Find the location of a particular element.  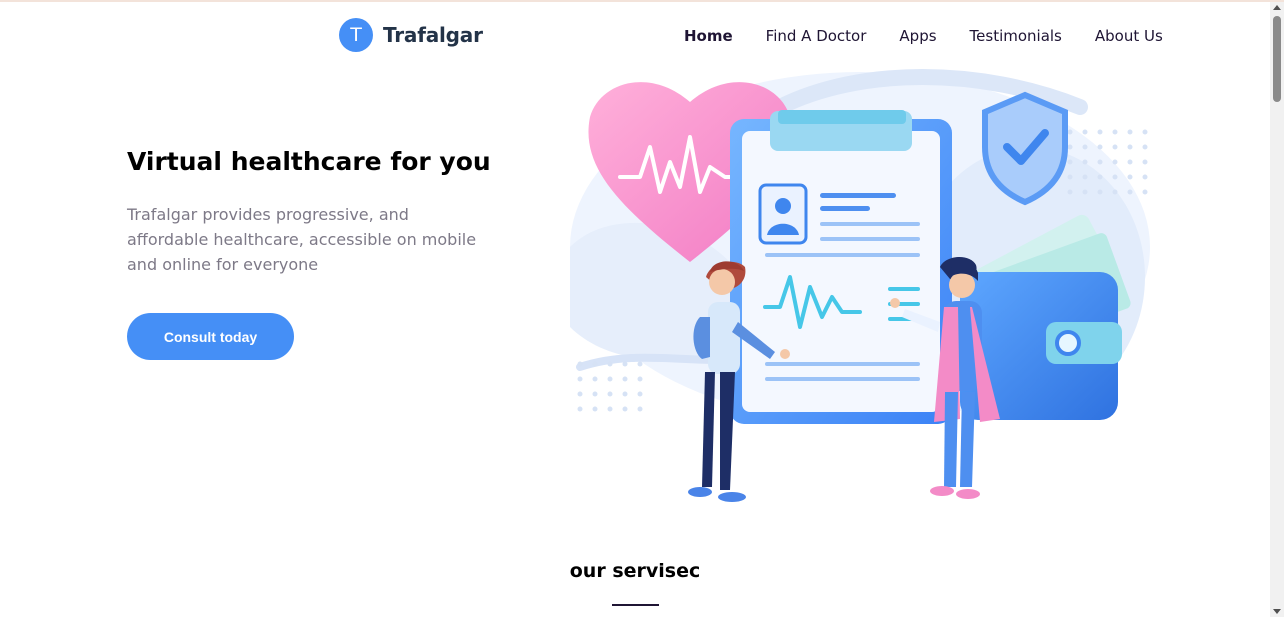

nav-testimonials: Testimonials is located at coordinates (1016, 36).